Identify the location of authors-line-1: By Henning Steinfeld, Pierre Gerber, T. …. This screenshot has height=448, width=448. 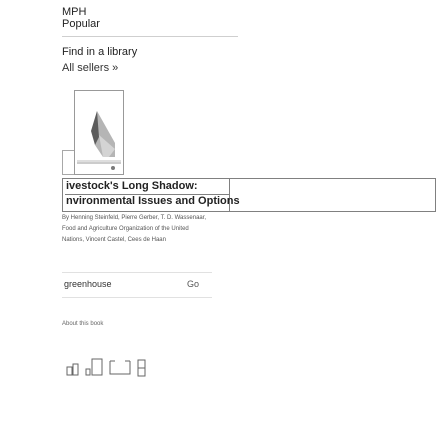
(134, 218).